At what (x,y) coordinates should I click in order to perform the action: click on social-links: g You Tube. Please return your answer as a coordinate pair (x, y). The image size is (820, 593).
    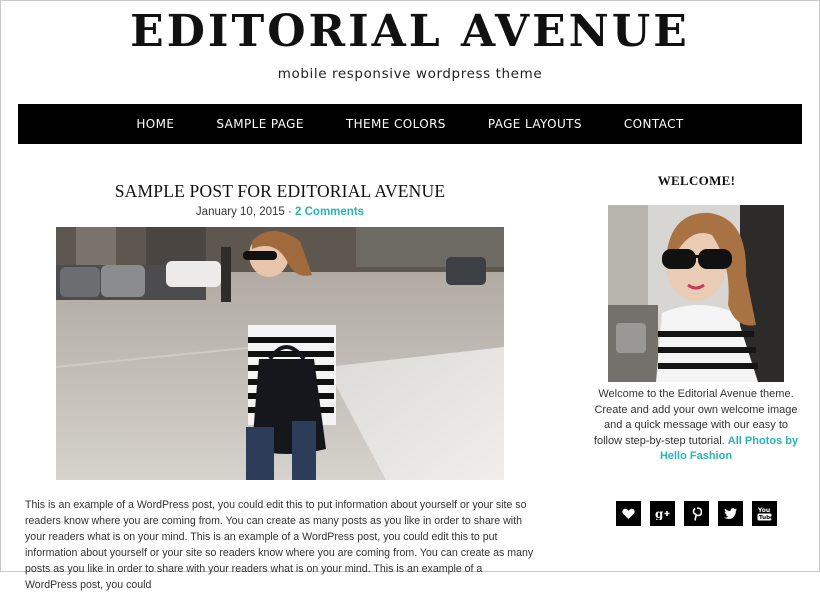
    Looking at the image, I should click on (701, 513).